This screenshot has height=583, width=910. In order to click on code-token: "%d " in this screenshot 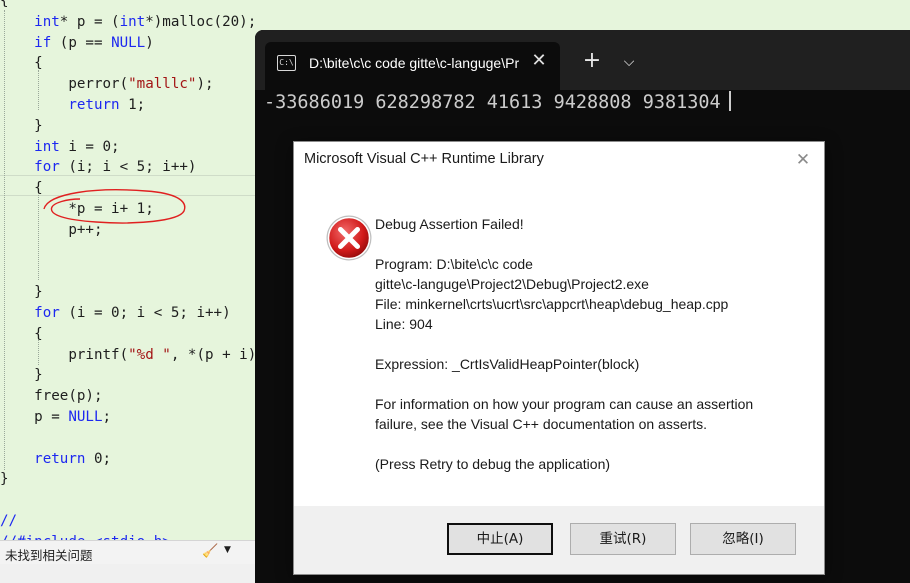, I will do `click(149, 354)`.